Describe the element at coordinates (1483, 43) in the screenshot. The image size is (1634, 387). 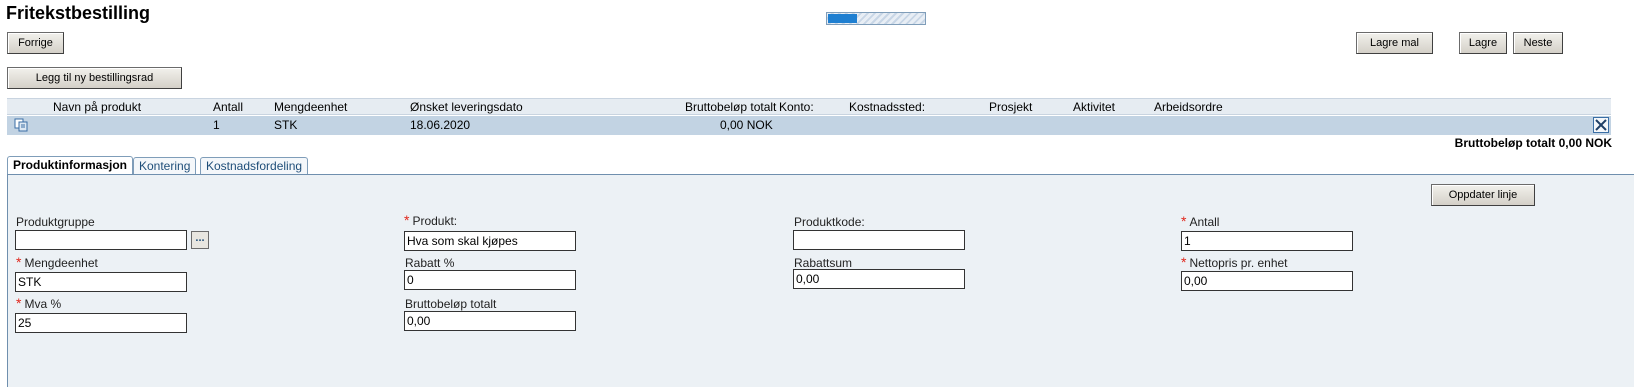
I see `save-button: Lagre` at that location.